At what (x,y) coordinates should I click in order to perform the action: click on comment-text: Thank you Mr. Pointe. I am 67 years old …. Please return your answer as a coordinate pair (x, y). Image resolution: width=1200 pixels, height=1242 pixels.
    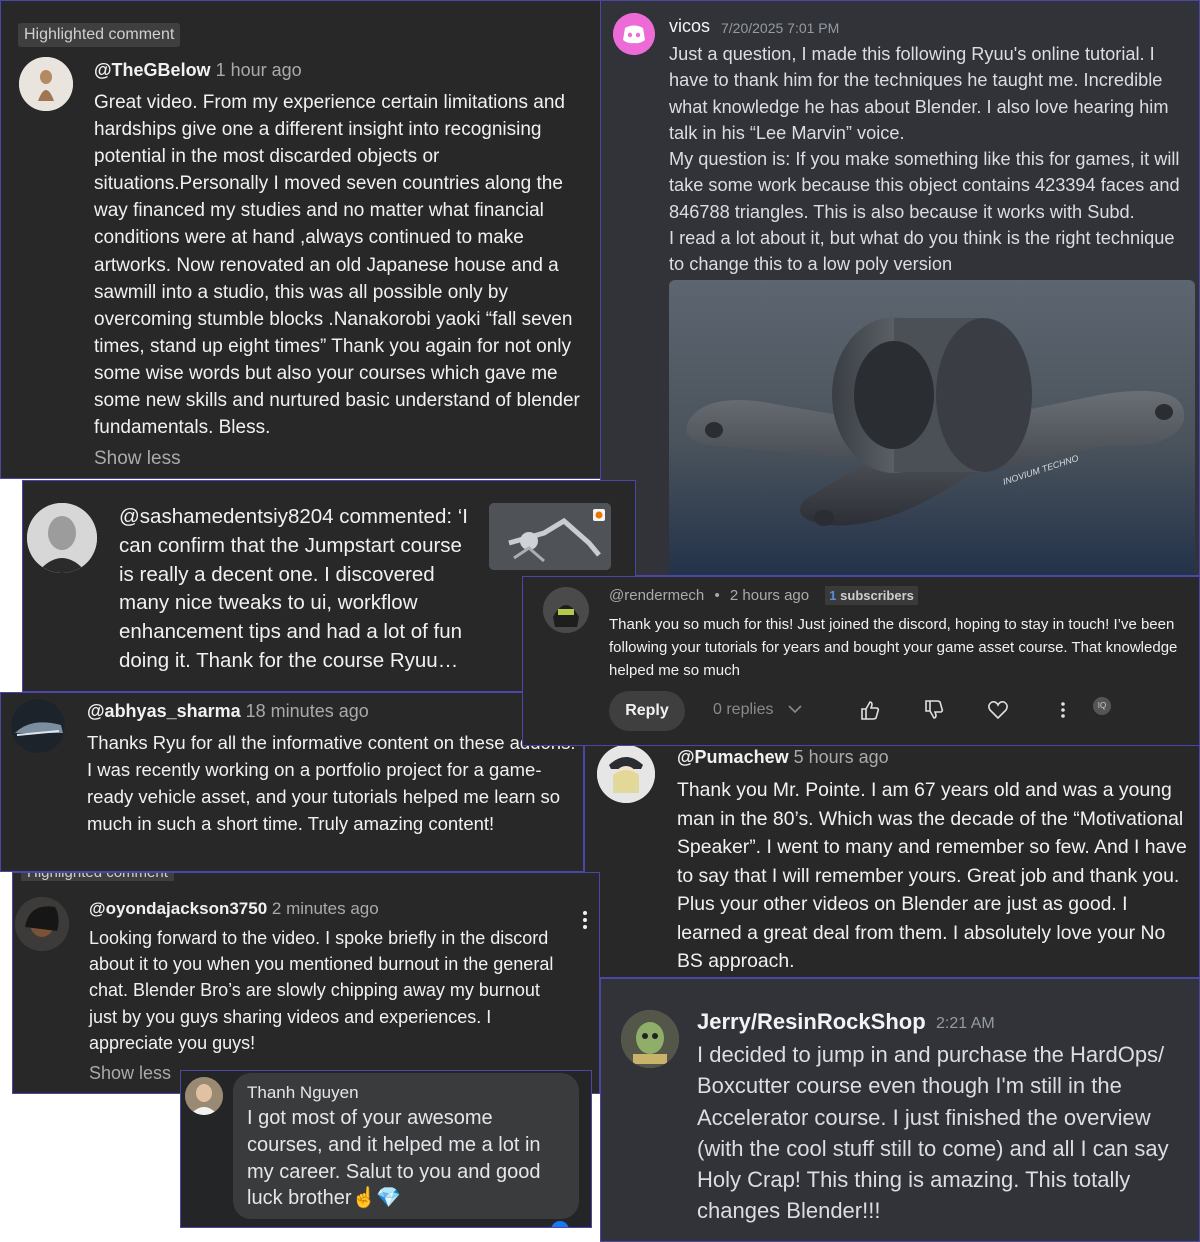
    Looking at the image, I should click on (932, 875).